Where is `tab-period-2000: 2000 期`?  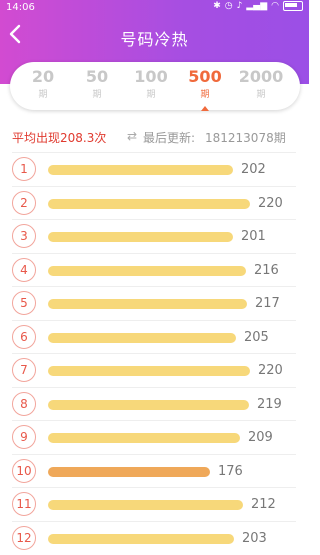
tab-period-2000: 2000 期 is located at coordinates (261, 84).